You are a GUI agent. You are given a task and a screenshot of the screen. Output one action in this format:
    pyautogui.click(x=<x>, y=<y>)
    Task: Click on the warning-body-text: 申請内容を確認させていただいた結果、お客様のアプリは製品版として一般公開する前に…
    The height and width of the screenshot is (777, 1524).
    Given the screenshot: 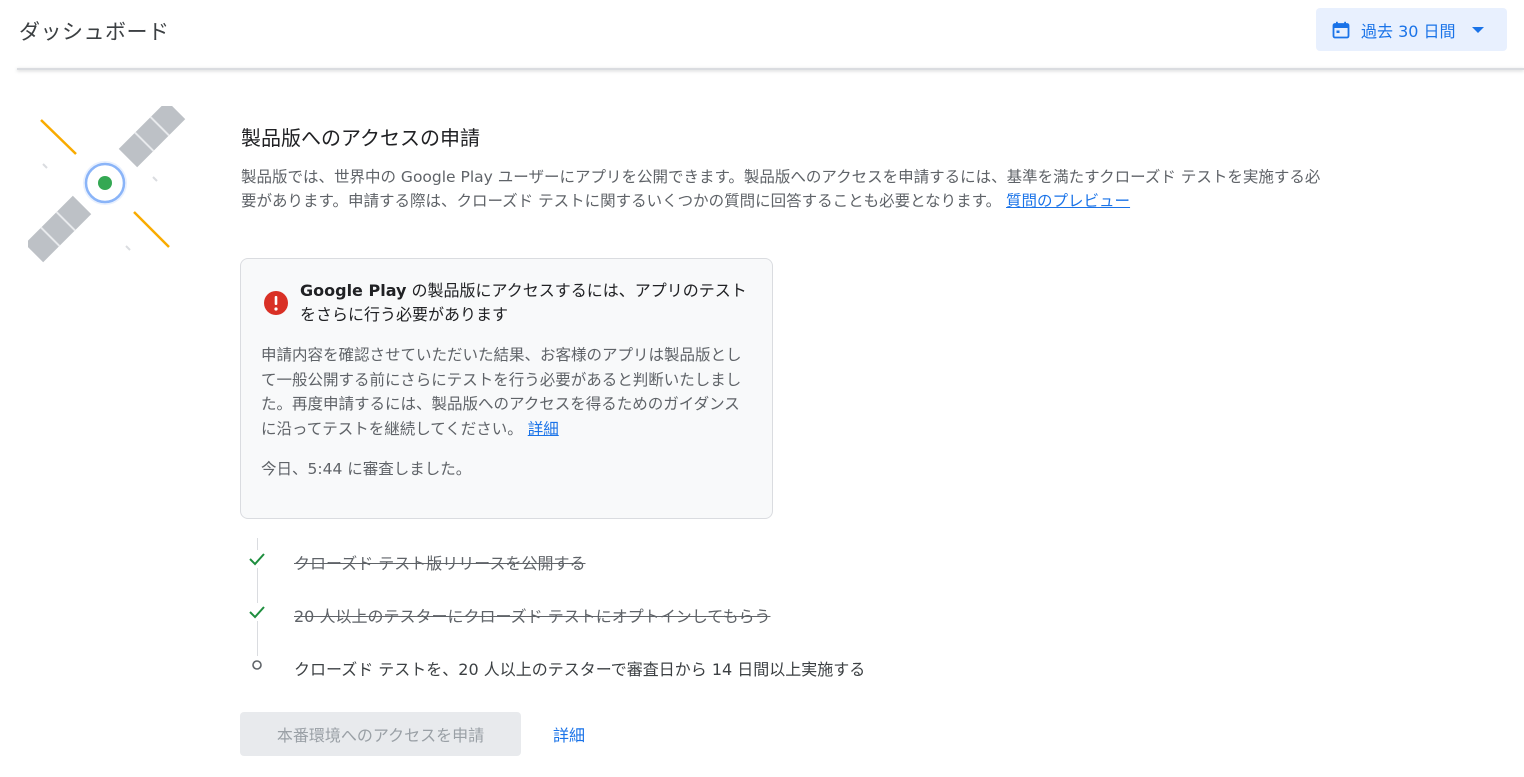 What is the action you would take?
    pyautogui.click(x=501, y=392)
    